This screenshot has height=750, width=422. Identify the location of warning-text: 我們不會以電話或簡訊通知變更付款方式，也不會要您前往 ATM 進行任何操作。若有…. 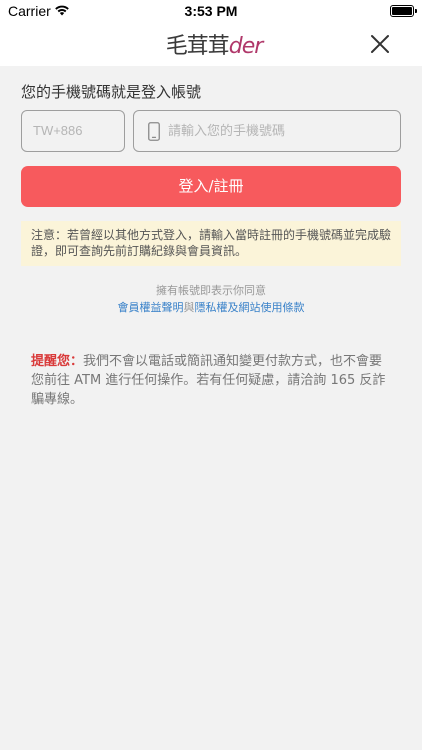
(208, 380).